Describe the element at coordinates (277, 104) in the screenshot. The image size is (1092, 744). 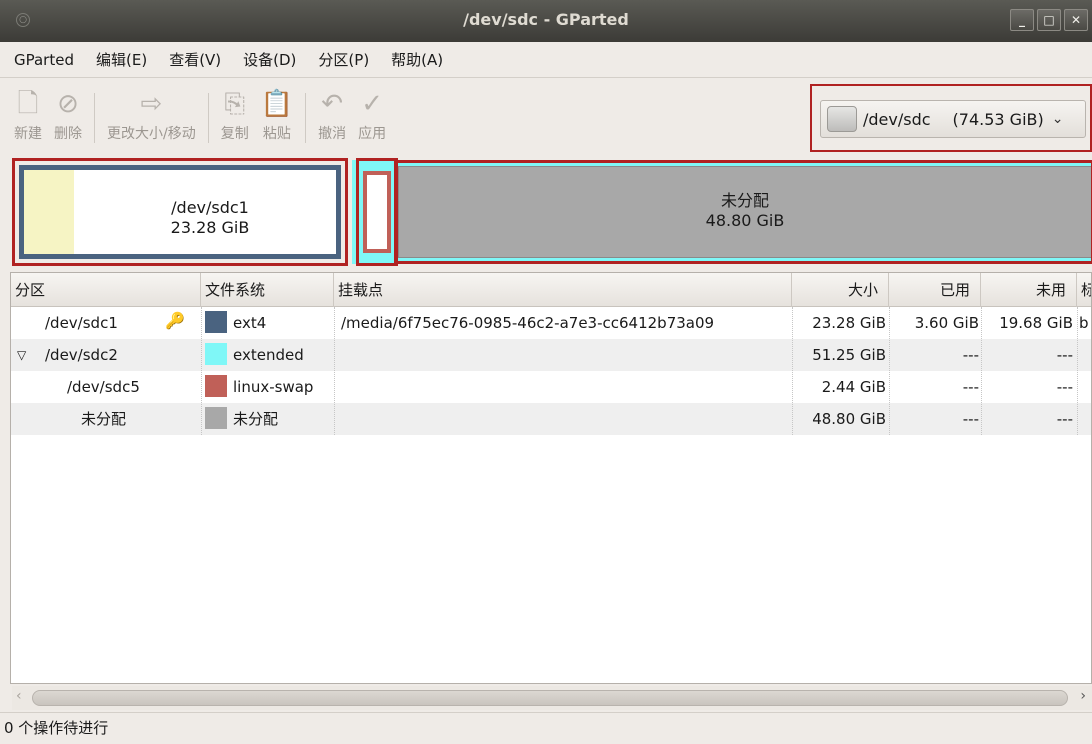
I see `paste-icon: 📋` at that location.